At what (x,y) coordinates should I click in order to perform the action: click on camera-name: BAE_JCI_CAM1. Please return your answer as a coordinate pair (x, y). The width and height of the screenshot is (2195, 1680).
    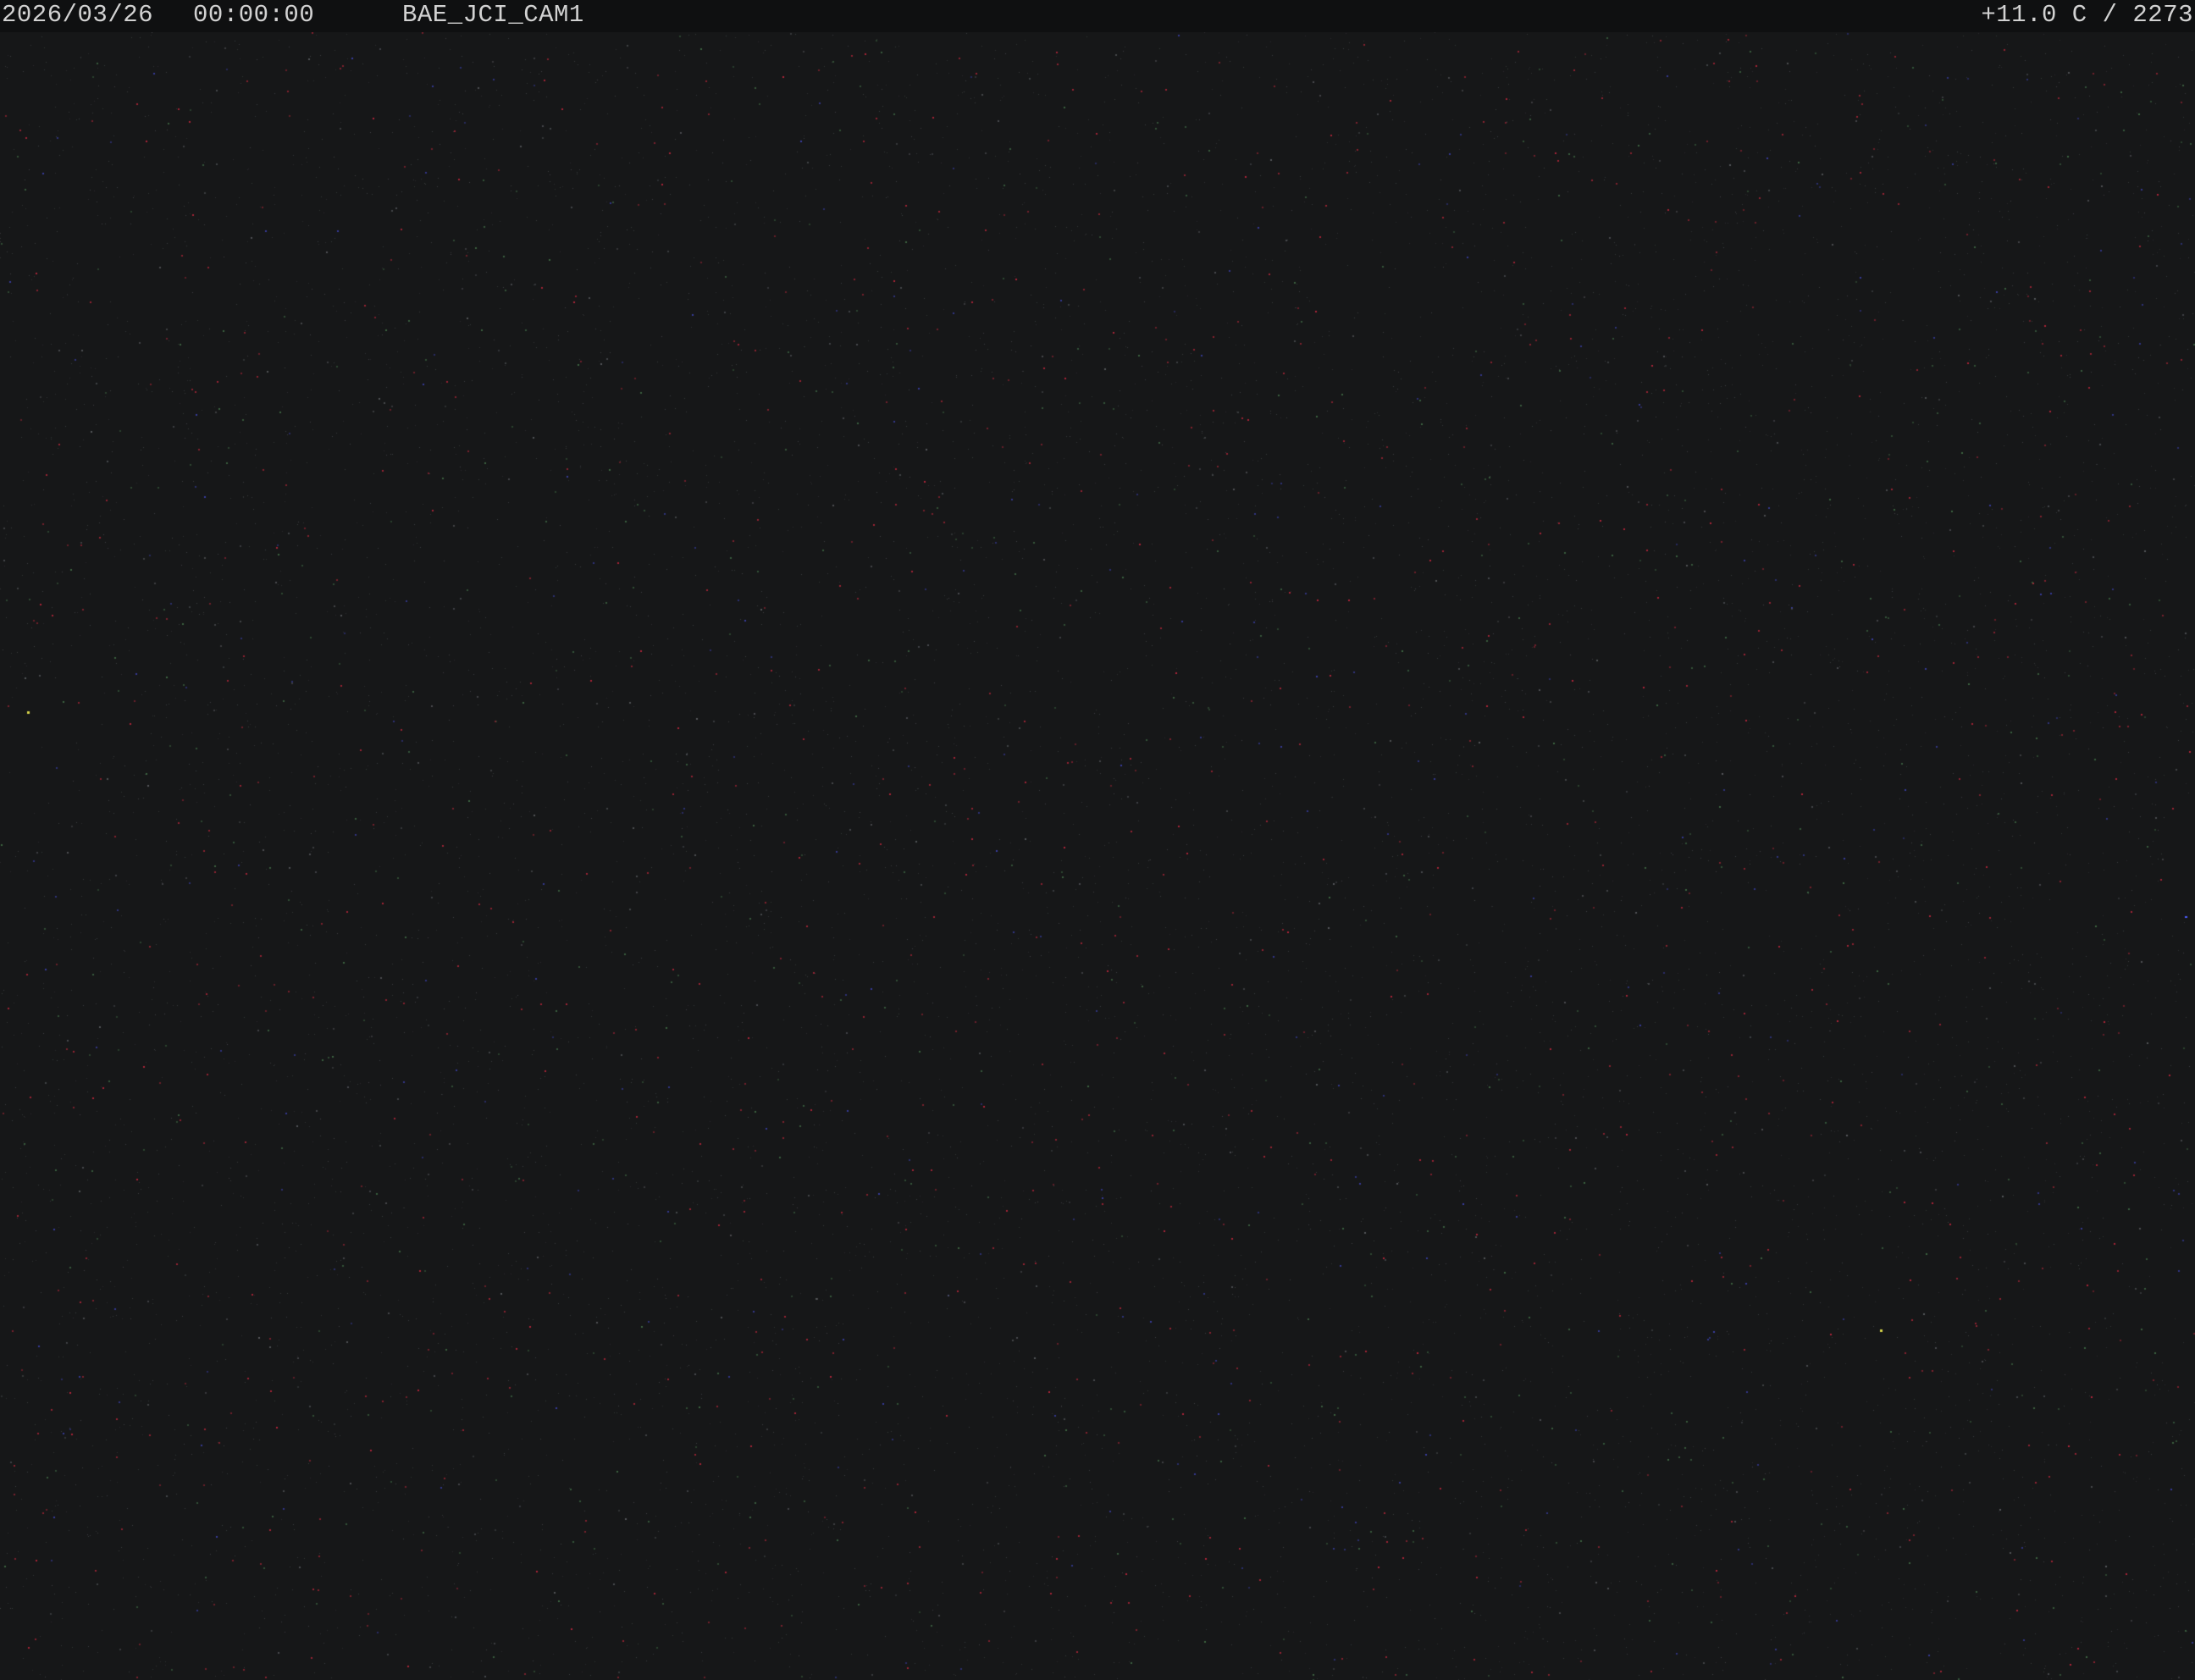
    Looking at the image, I should click on (493, 15).